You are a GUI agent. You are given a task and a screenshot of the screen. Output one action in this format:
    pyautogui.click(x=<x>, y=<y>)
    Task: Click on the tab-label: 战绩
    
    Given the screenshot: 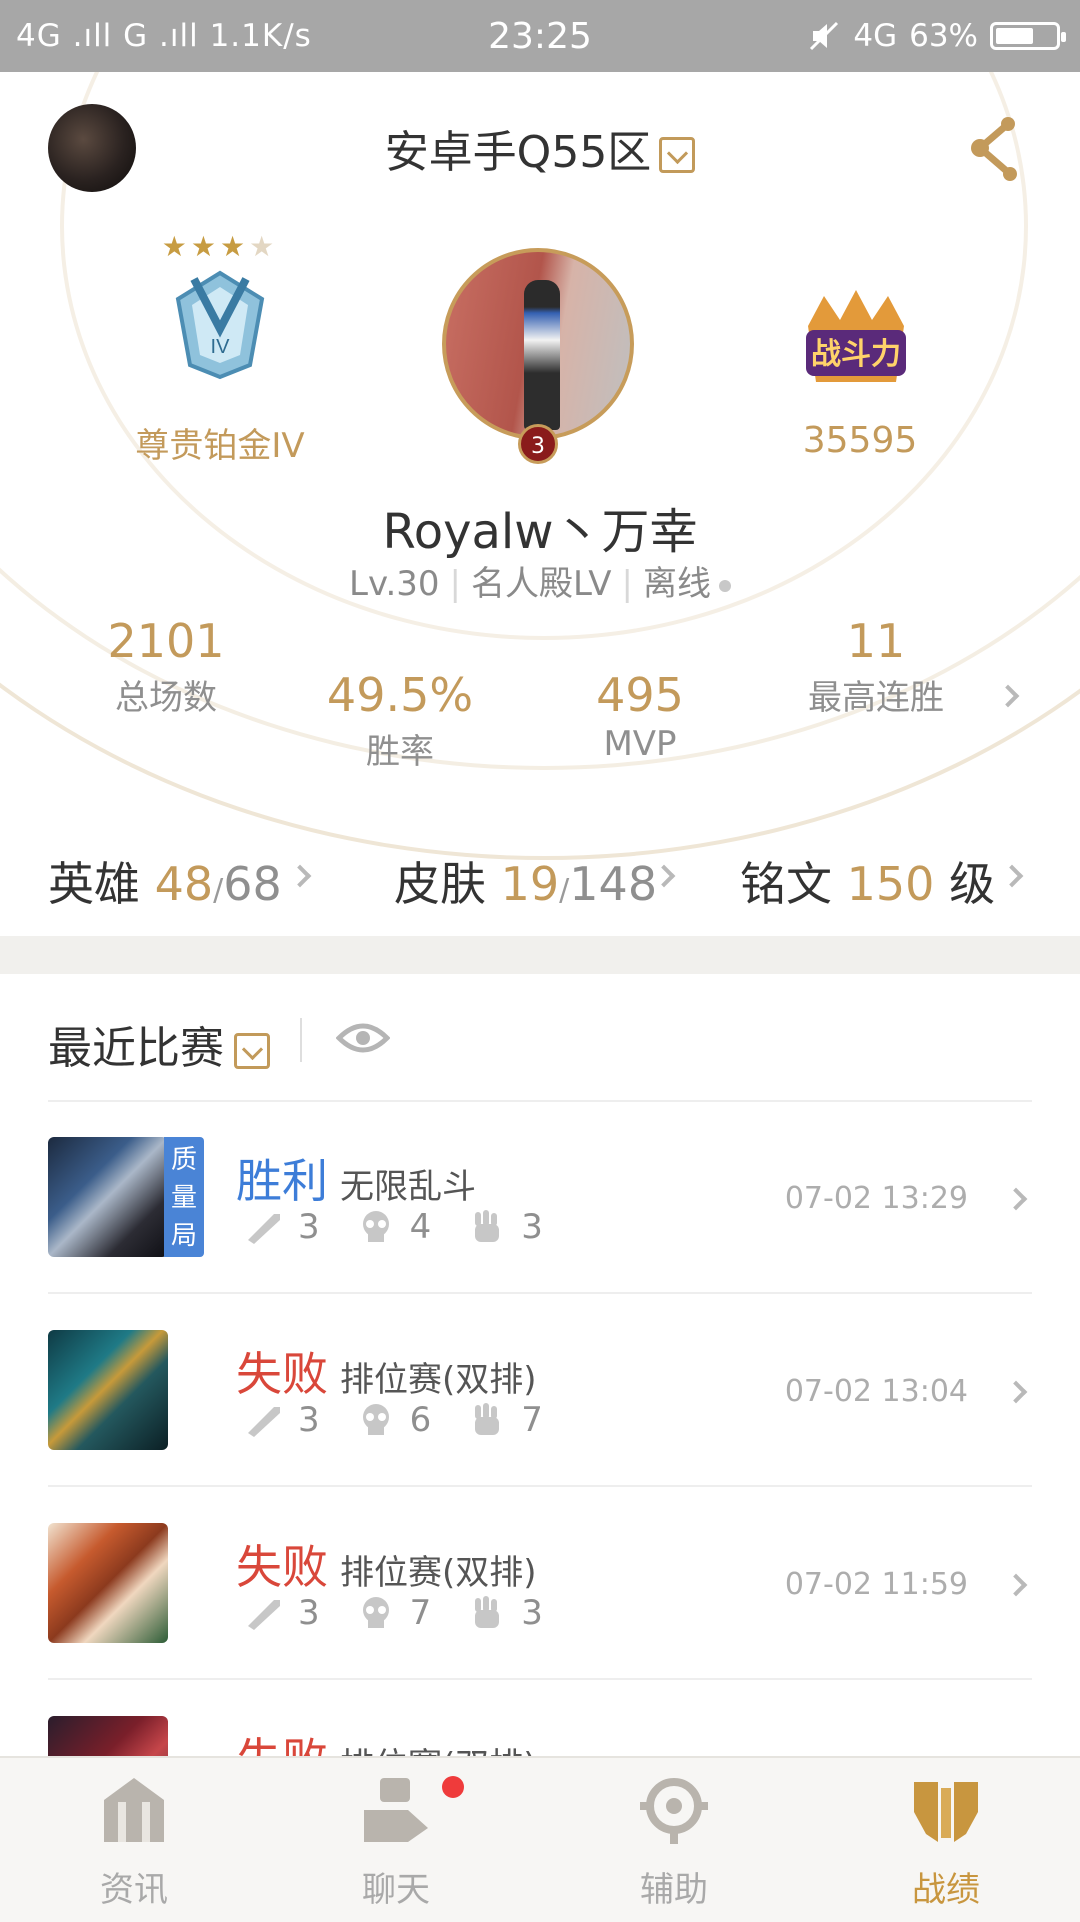 What is the action you would take?
    pyautogui.click(x=946, y=1890)
    